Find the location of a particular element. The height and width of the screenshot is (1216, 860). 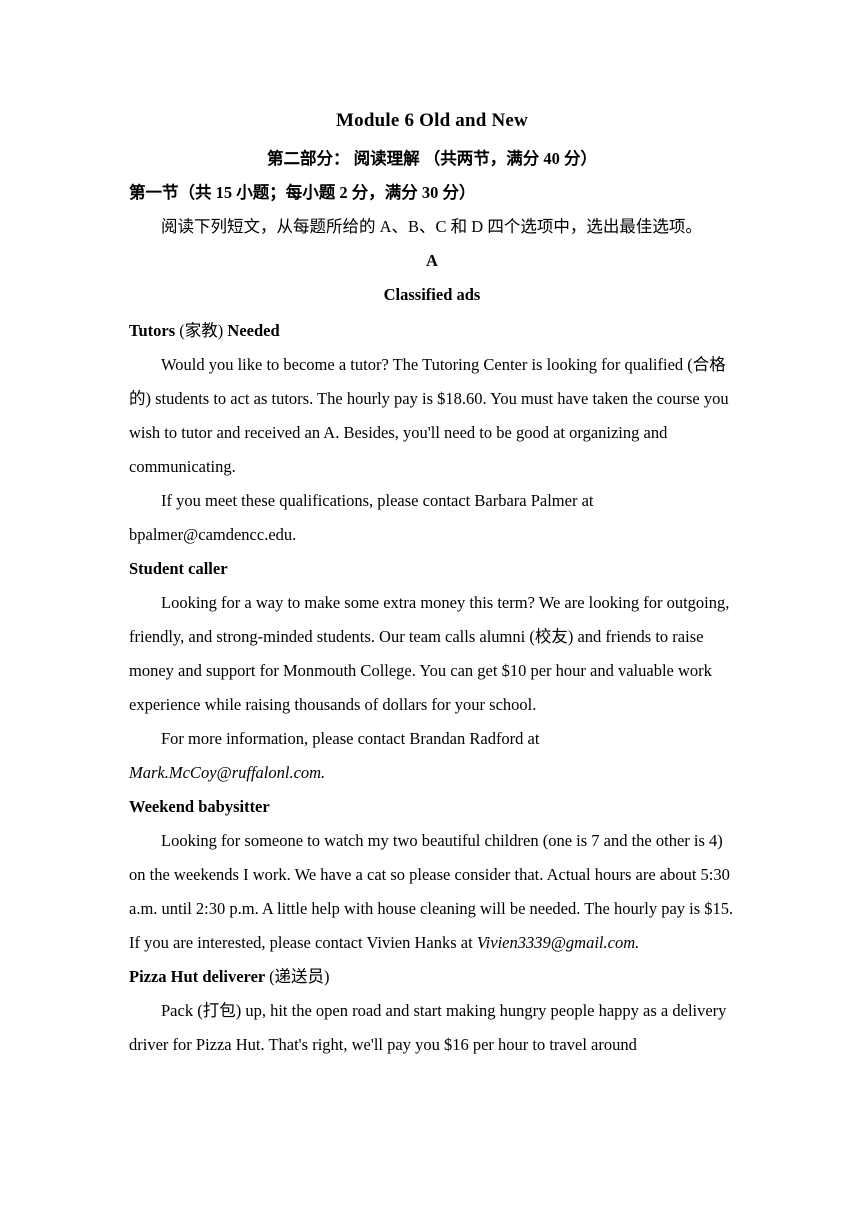

ad-heading-pre: Pizza Hut deliverer is located at coordinates (199, 976).